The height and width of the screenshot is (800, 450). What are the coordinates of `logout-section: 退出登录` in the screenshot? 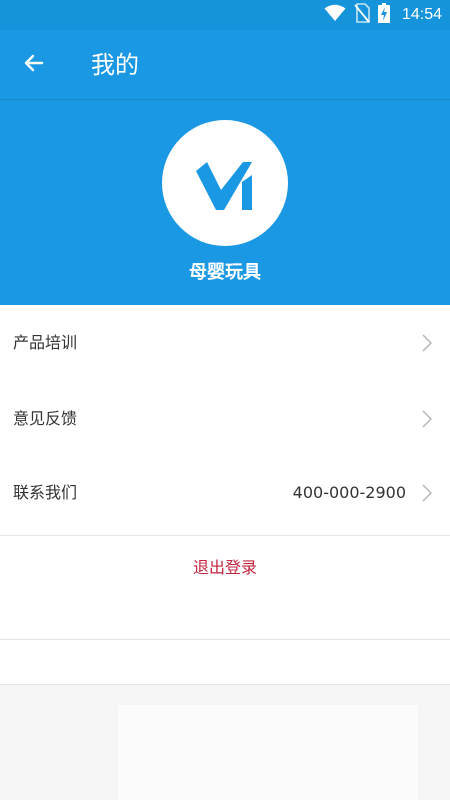 It's located at (225, 587).